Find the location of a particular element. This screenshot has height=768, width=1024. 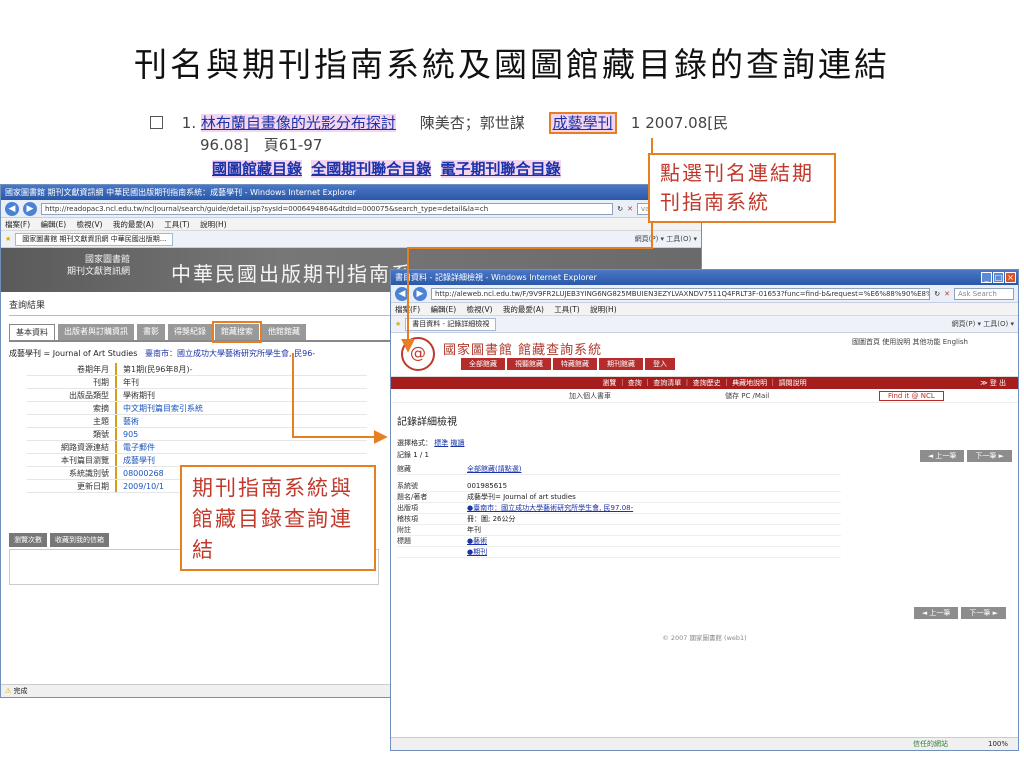

ncl-catalog-link: 國圖館藏目錄 is located at coordinates (257, 169).